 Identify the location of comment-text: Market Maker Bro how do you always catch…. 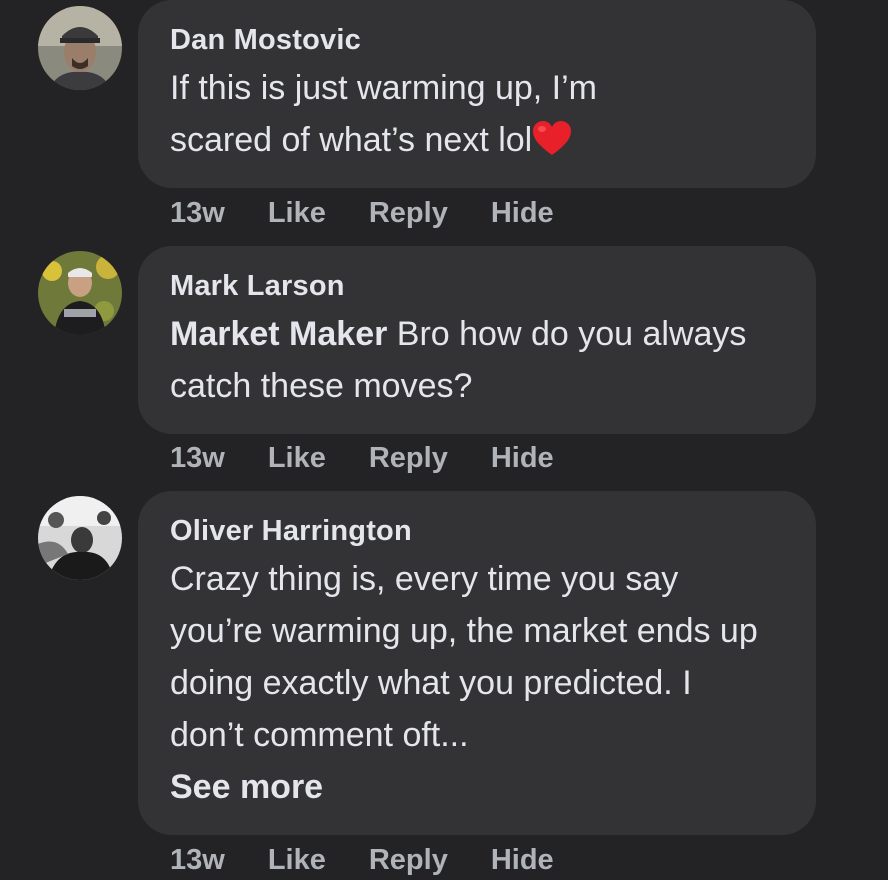
(477, 360).